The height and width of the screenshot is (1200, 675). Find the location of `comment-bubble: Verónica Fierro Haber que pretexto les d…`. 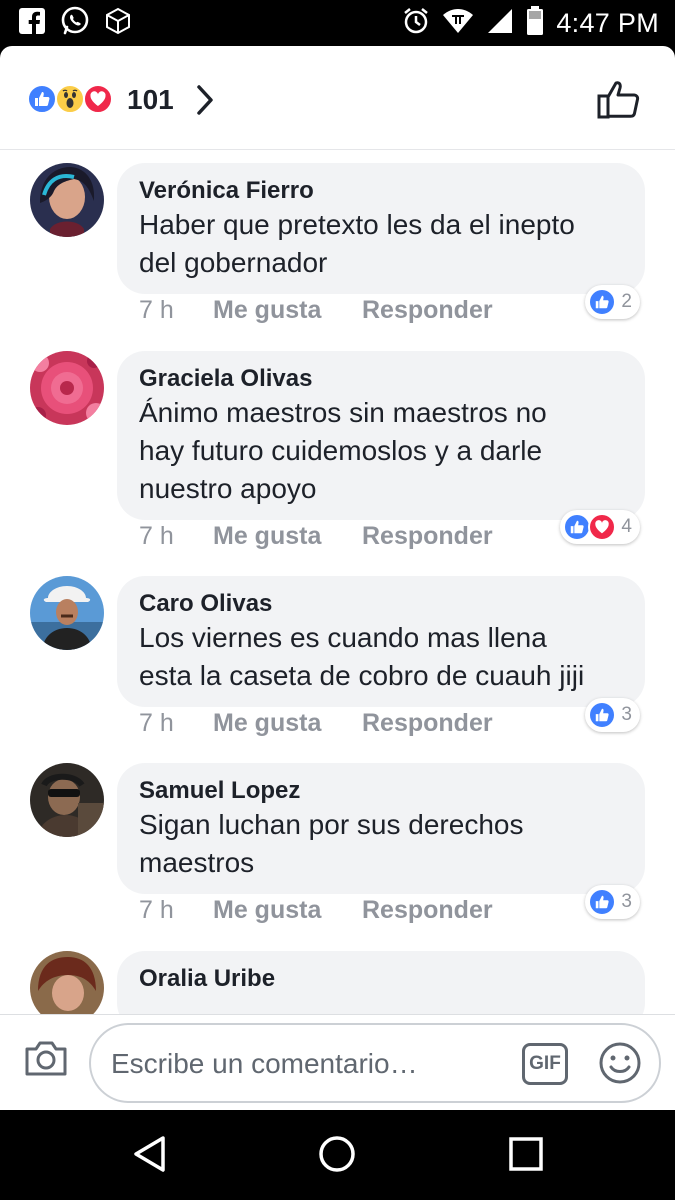

comment-bubble: Verónica Fierro Haber que pretexto les d… is located at coordinates (381, 228).